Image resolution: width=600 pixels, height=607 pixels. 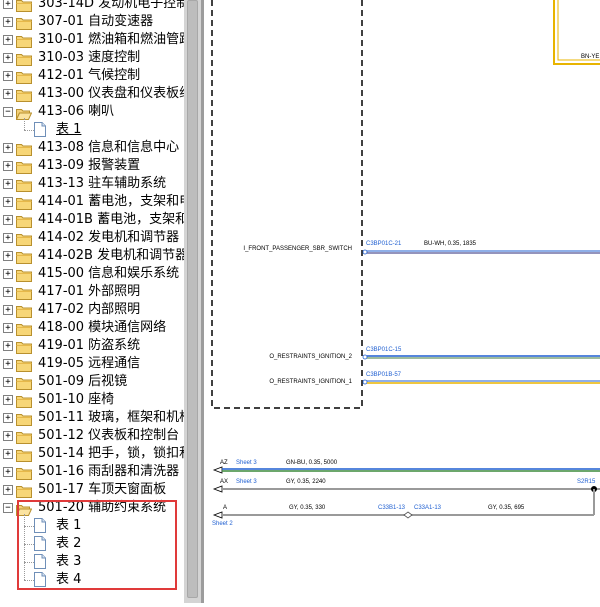 What do you see at coordinates (590, 57) in the screenshot?
I see `top-right-label: BN-YE` at bounding box center [590, 57].